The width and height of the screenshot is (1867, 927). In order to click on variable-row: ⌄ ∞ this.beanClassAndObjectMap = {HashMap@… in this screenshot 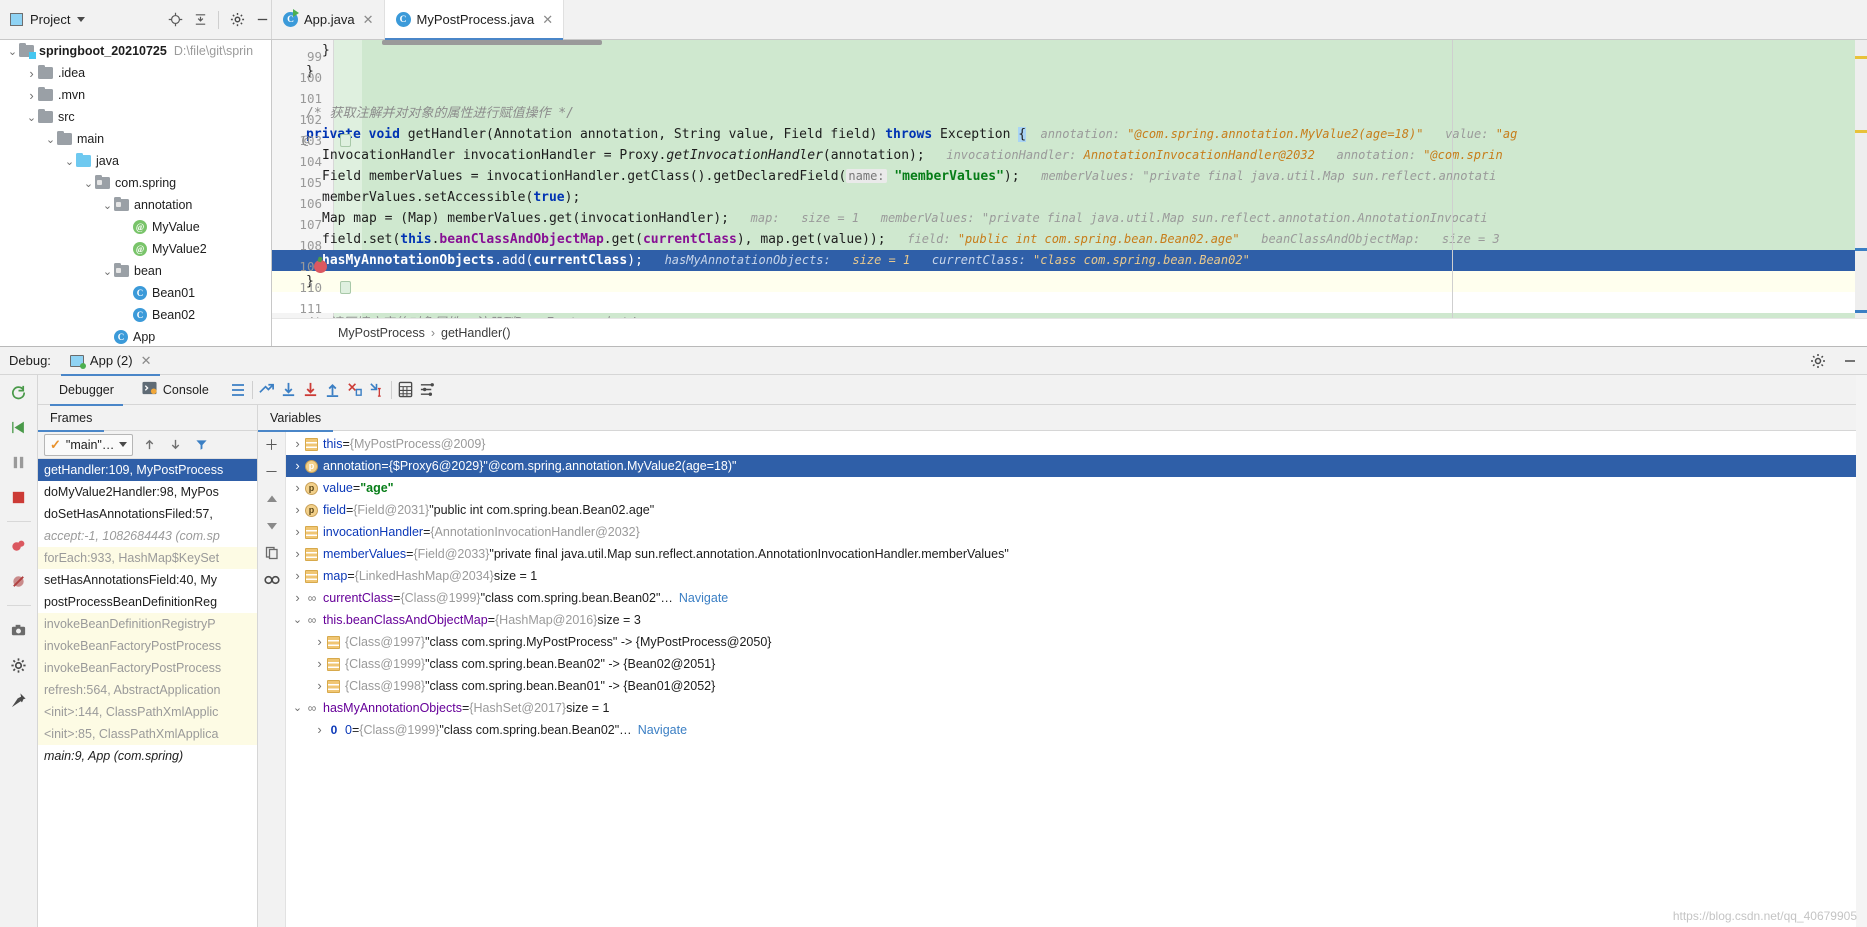, I will do `click(1076, 620)`.